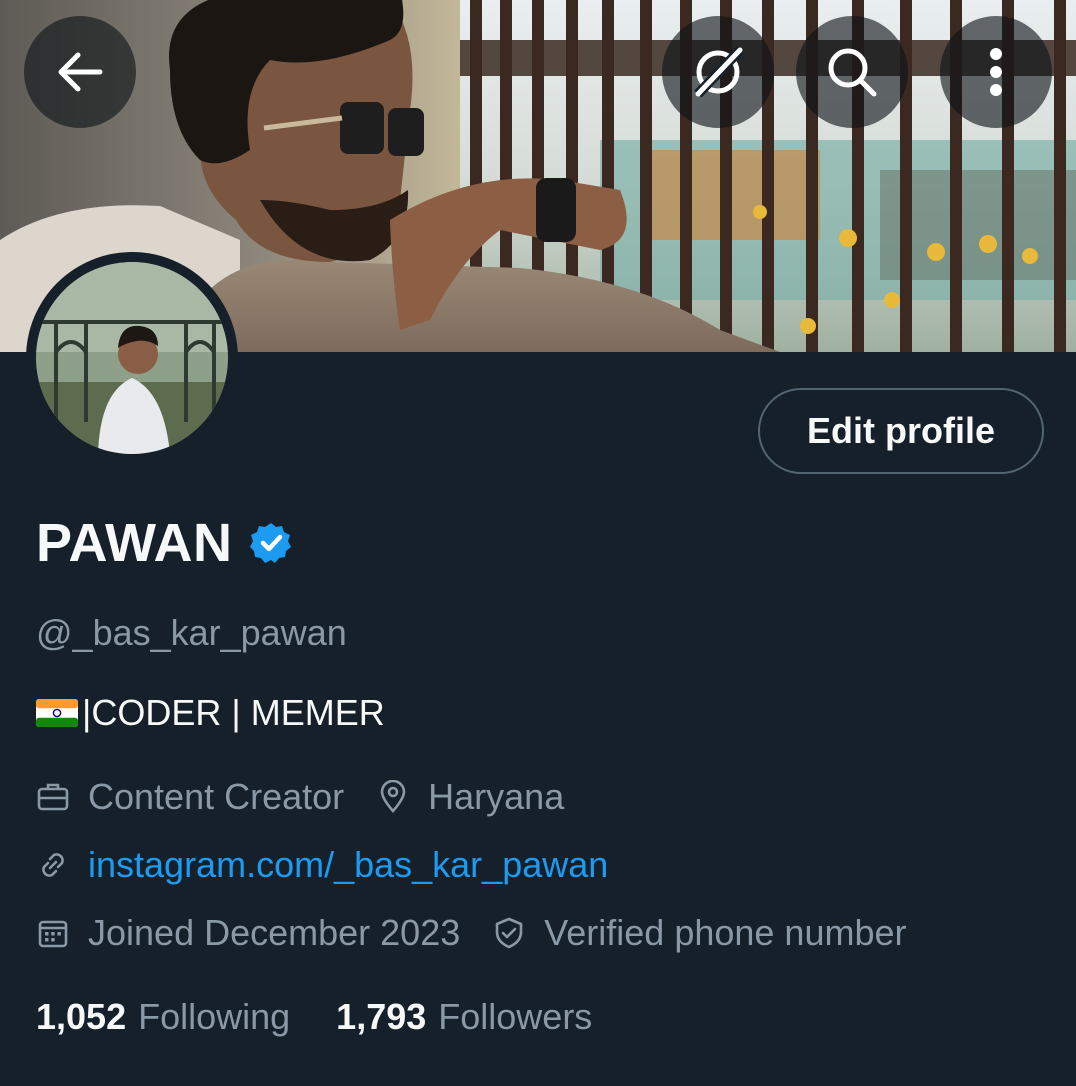  I want to click on search-icon, so click(852, 72).